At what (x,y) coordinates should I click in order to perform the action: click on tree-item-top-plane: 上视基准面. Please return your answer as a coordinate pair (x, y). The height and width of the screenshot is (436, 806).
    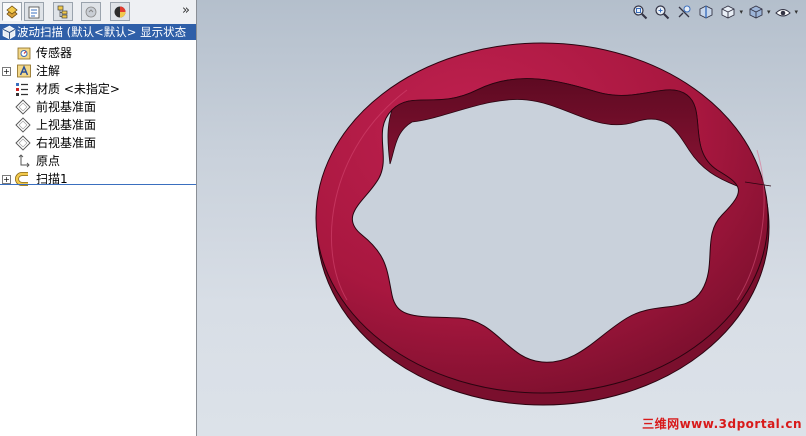
    Looking at the image, I should click on (98, 125).